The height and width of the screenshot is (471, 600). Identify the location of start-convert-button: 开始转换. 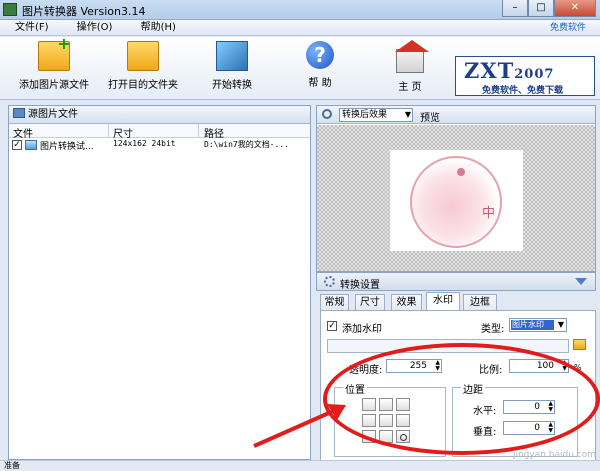
(232, 66).